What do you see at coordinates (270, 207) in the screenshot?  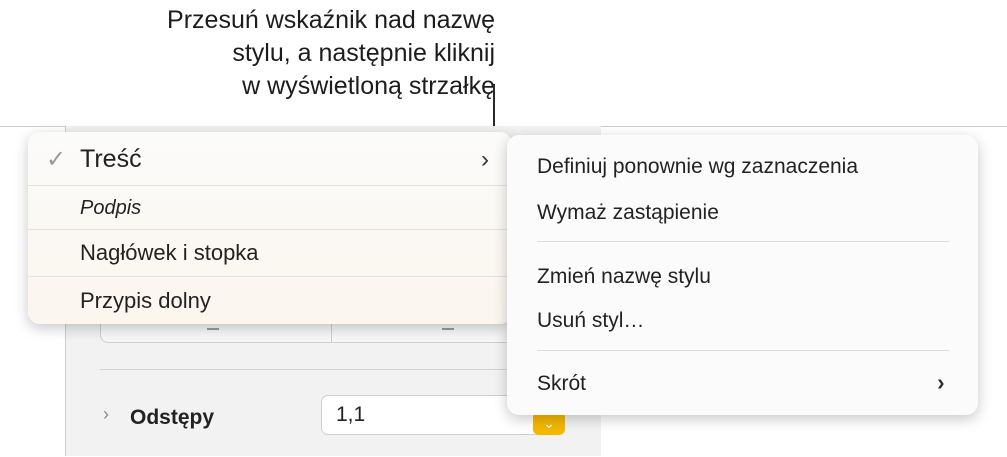 I see `style-item-podpis: Podpis` at bounding box center [270, 207].